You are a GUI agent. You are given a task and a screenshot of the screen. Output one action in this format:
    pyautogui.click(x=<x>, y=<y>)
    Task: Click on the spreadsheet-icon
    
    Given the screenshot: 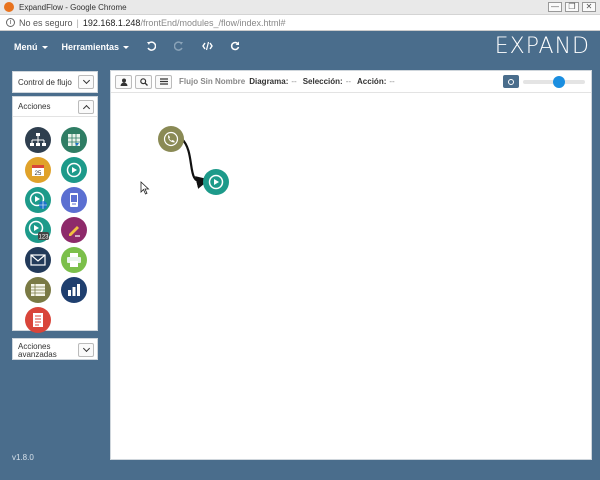 What is the action you would take?
    pyautogui.click(x=74, y=140)
    